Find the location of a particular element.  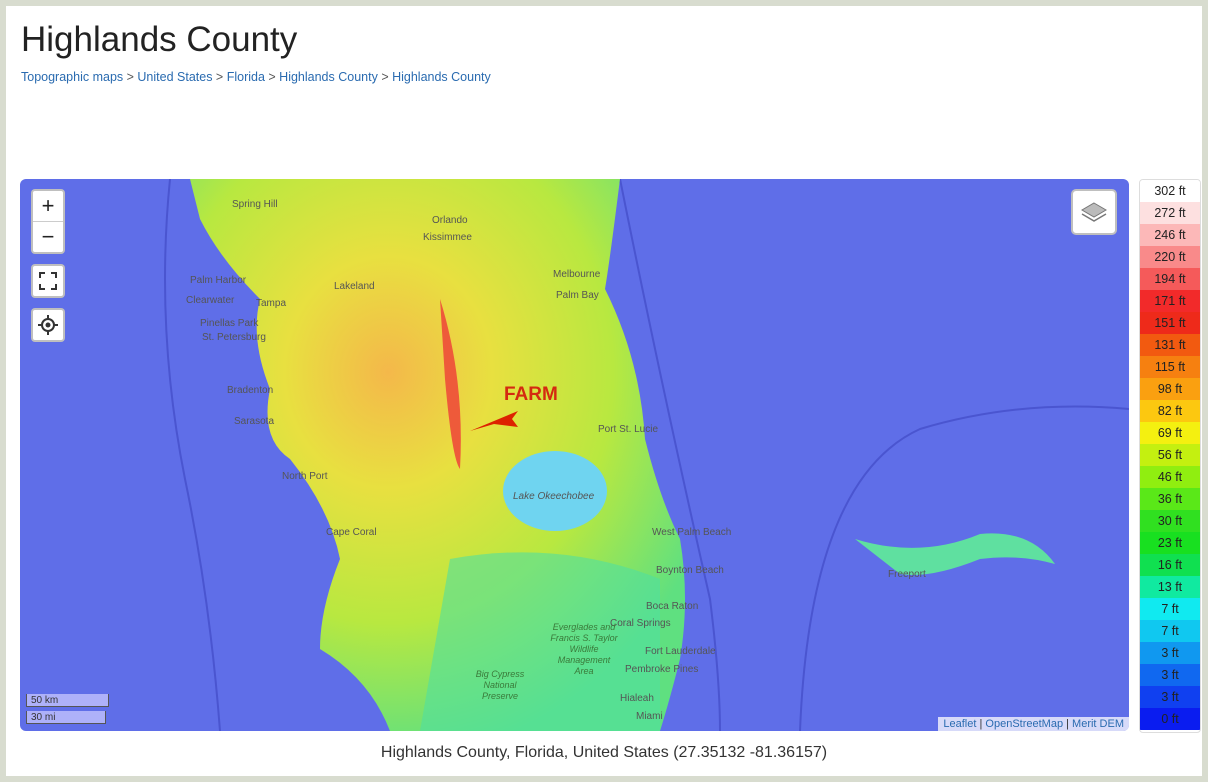

breadcrumb-highlands-county-current: Highlands County is located at coordinates (441, 77).